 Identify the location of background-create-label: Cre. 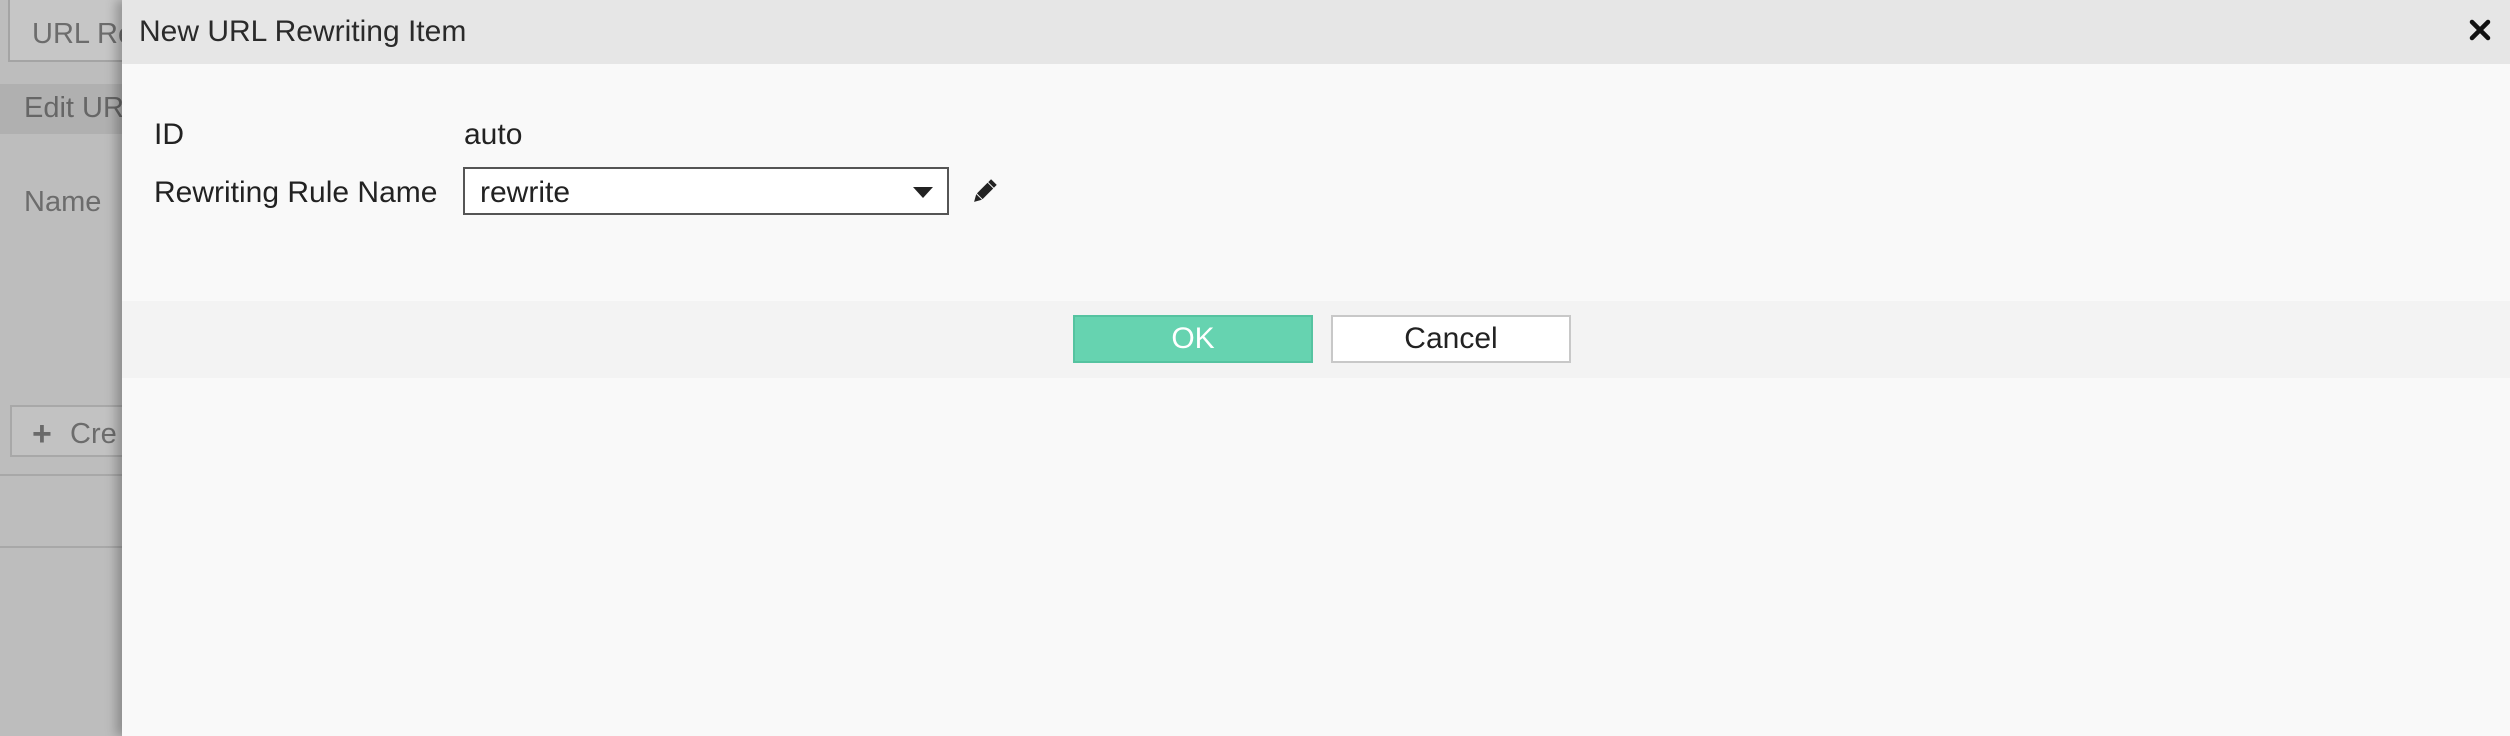
(93, 434).